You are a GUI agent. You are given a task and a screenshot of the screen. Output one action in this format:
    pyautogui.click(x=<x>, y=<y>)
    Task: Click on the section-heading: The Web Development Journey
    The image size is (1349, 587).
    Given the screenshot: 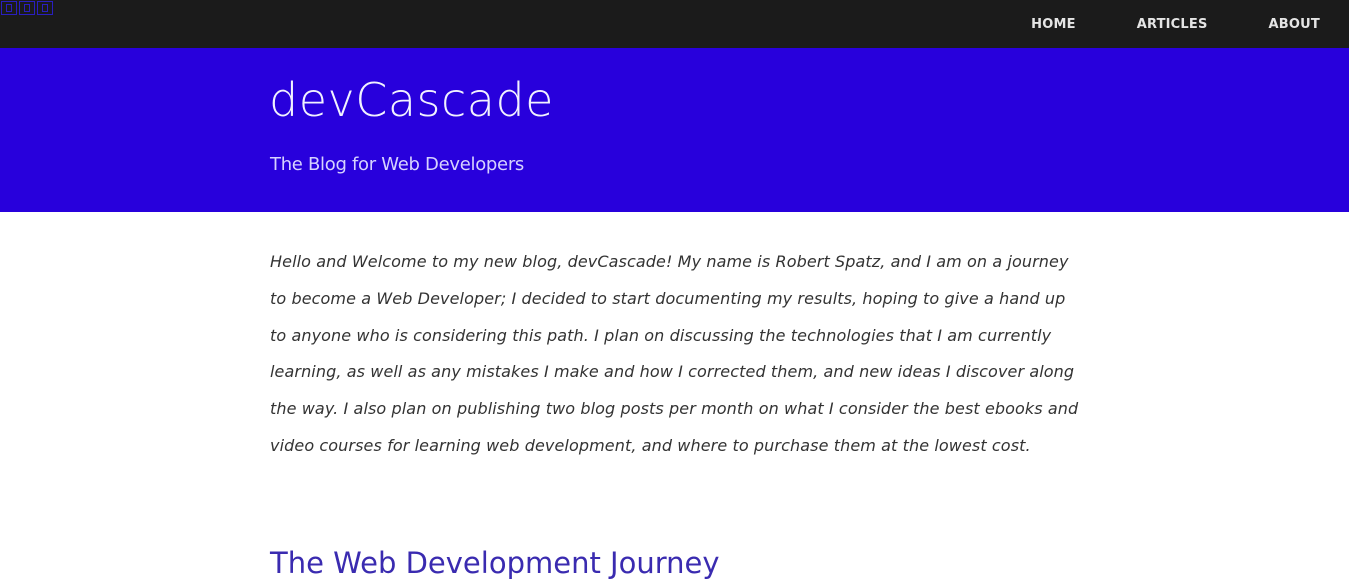 What is the action you would take?
    pyautogui.click(x=495, y=563)
    